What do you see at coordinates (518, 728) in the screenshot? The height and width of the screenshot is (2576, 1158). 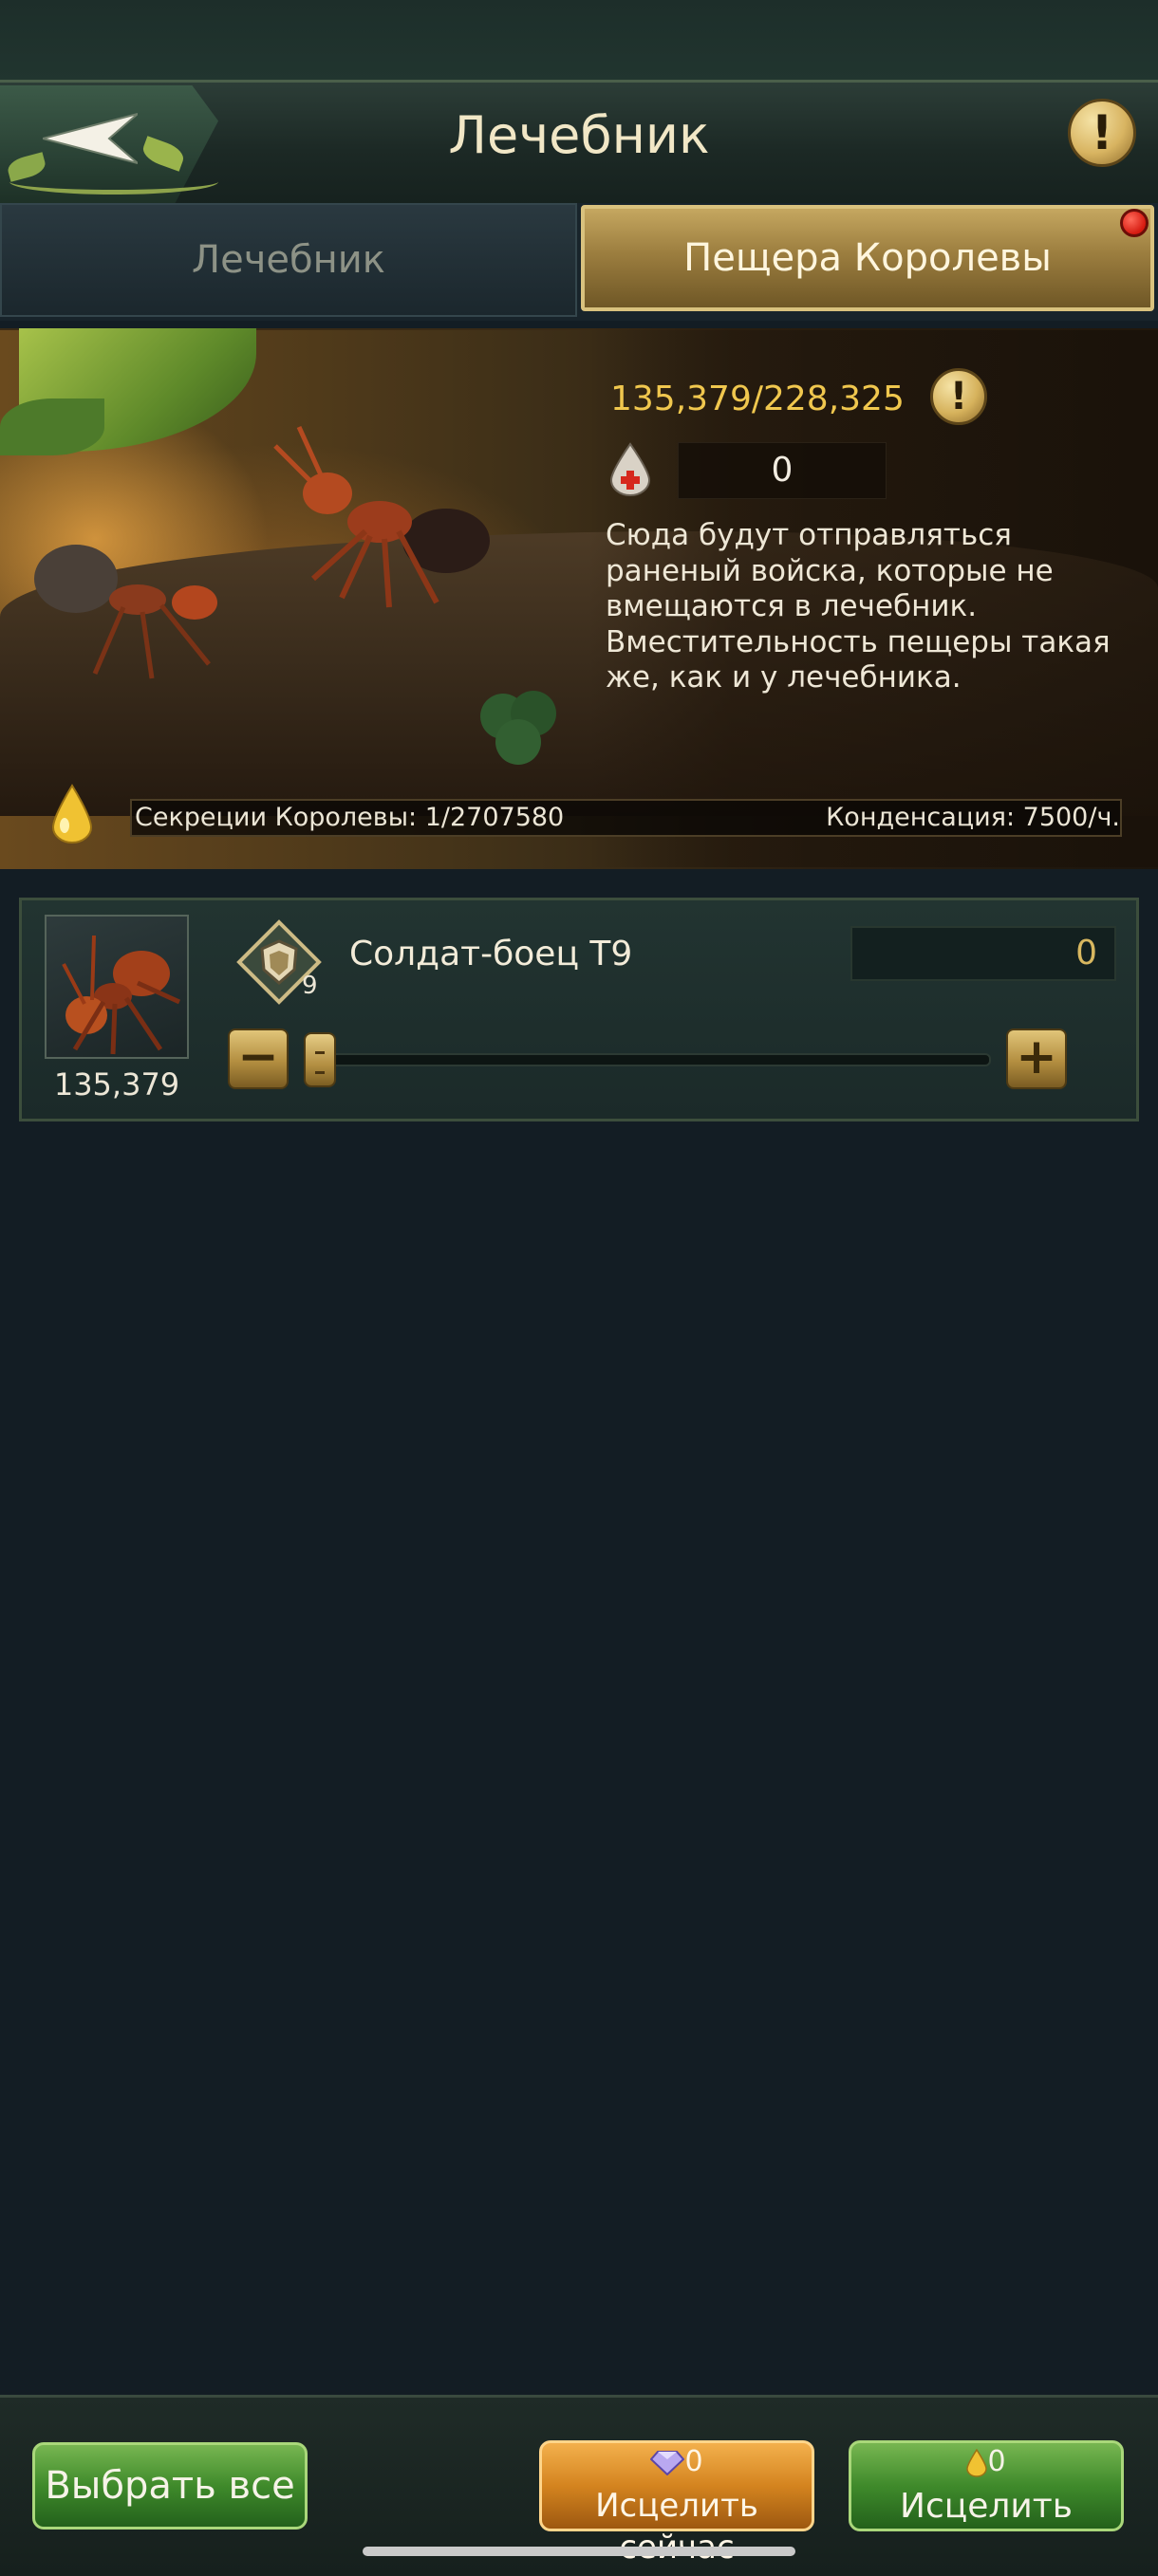 I see `clover-illustration` at bounding box center [518, 728].